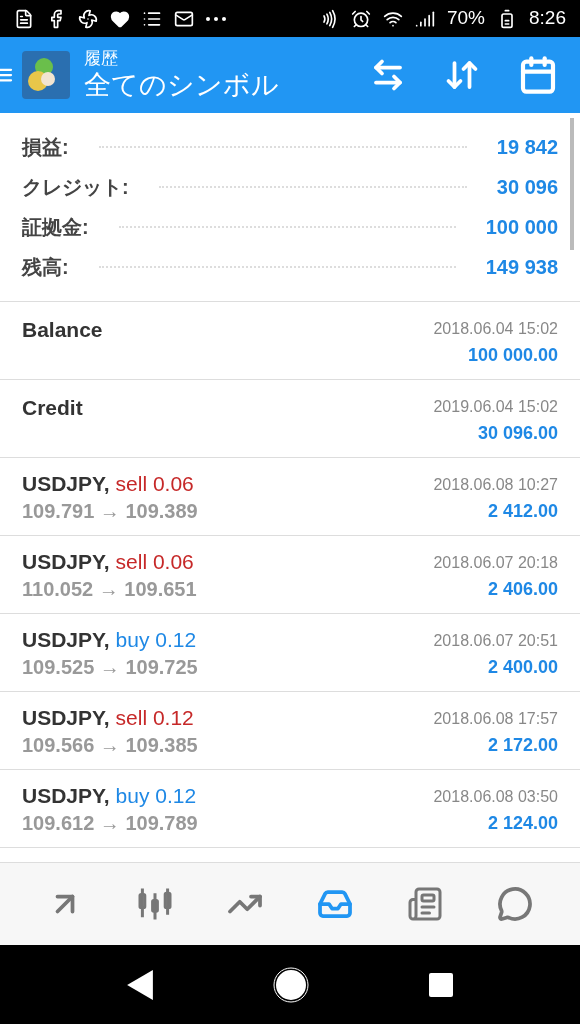  I want to click on history-row: USDJPY, buy 0.12 109.612 → 109.789 2018.06.08 03:50 2 124.00, so click(290, 809).